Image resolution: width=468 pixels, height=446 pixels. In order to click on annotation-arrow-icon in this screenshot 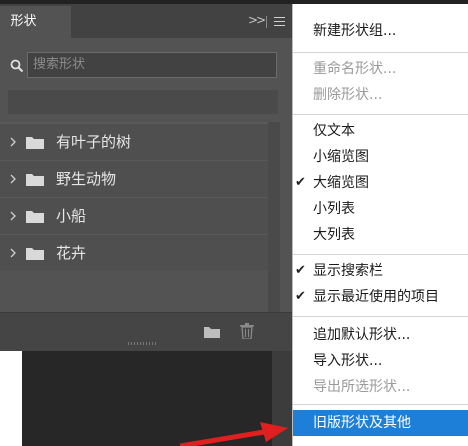, I will do `click(234, 434)`.